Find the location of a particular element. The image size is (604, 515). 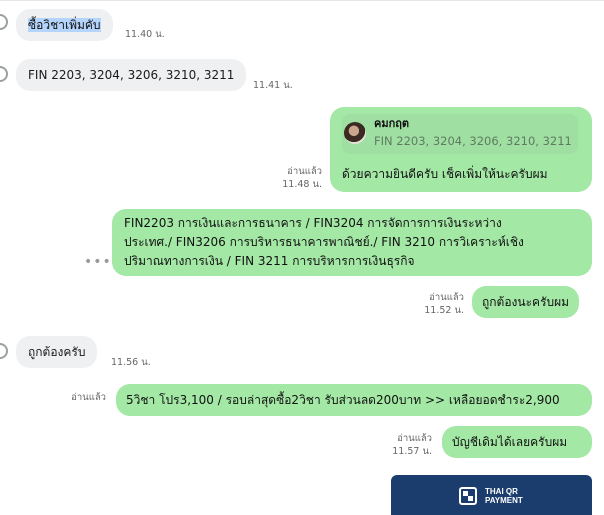

qr-card-label: THAI QR PAYMENT is located at coordinates (504, 496).